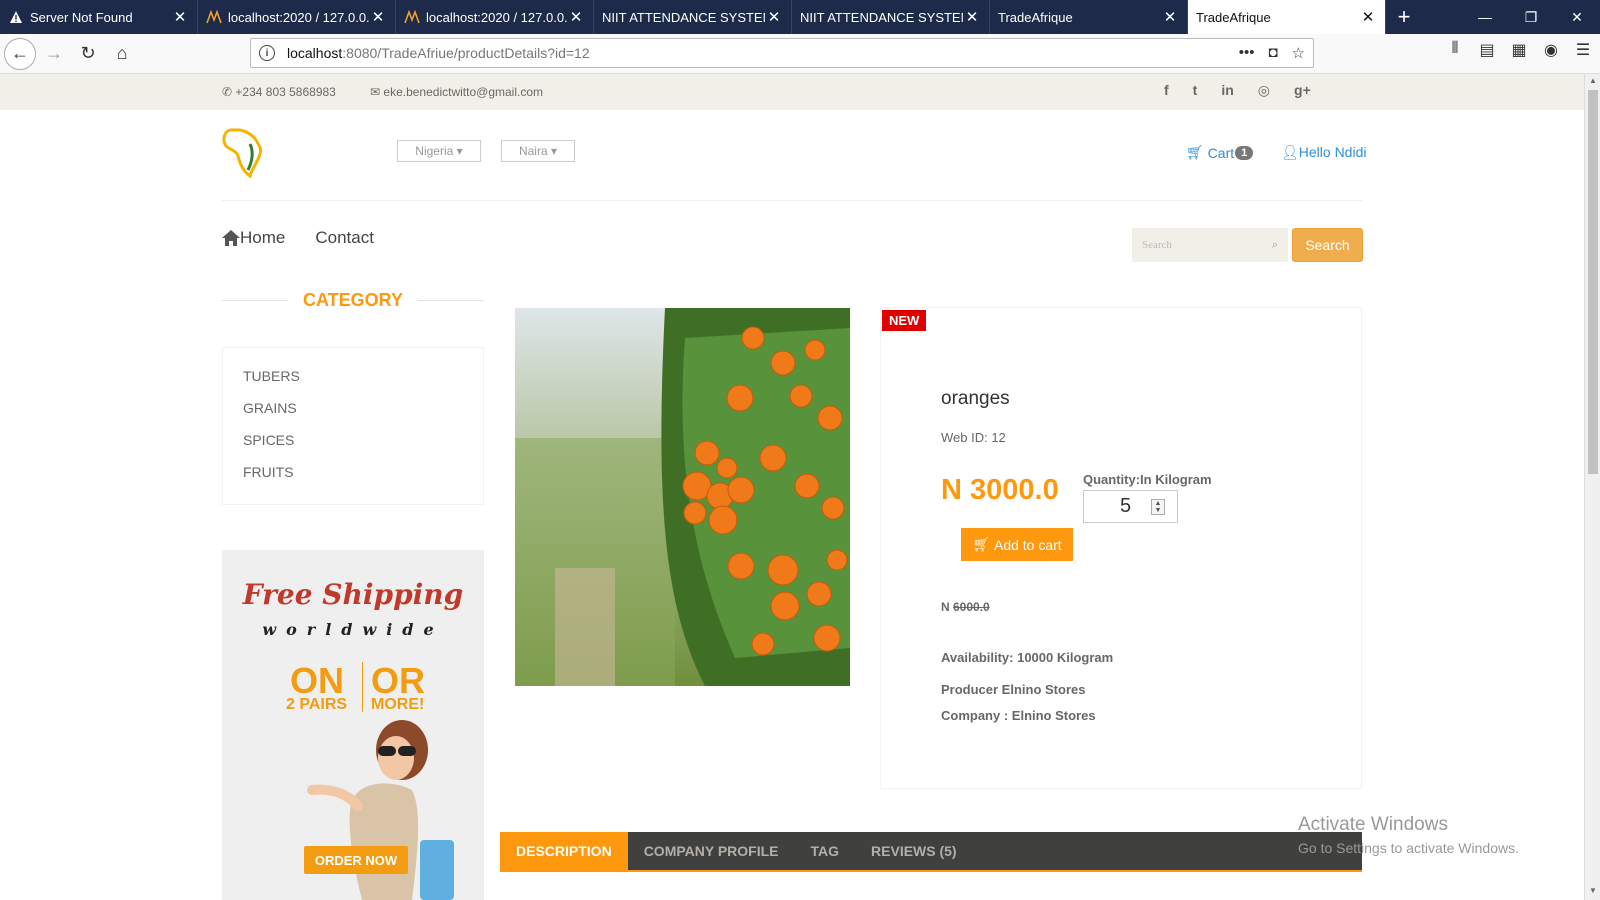  Describe the element at coordinates (1227, 90) in the screenshot. I see `linkedin-icon: in` at that location.